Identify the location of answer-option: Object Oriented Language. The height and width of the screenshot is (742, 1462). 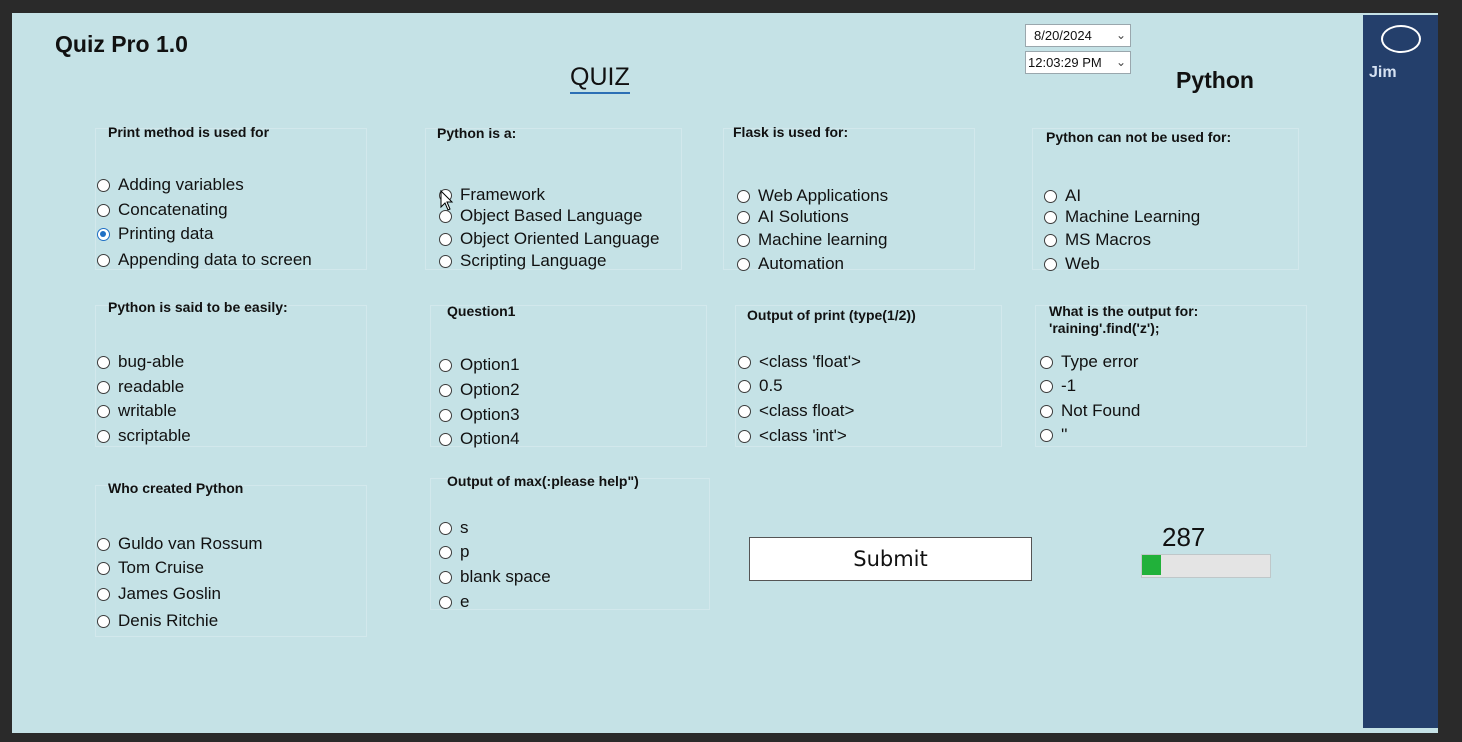
(549, 239).